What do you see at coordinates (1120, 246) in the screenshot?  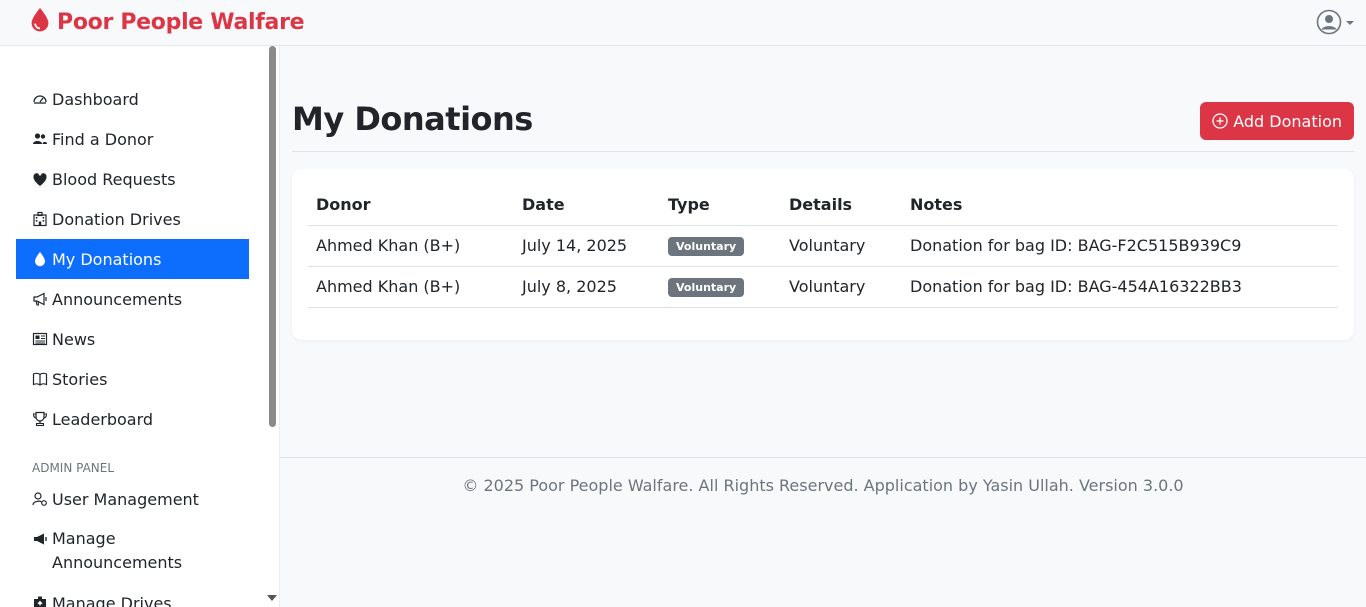 I see `cell-notes: Donation for bag ID: BAG-F2C515B939C9` at bounding box center [1120, 246].